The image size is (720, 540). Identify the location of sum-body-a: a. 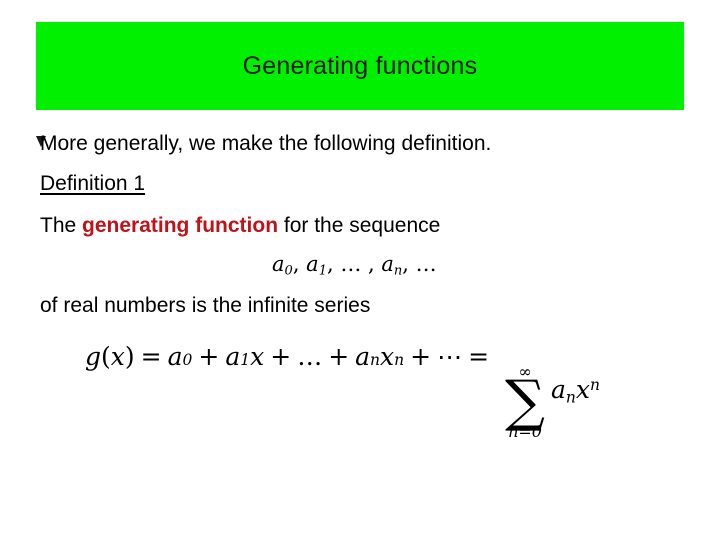
(558, 389).